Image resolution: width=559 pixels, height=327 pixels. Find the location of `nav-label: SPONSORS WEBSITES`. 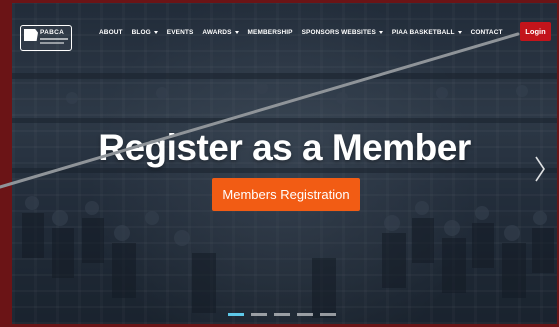

nav-label: SPONSORS WEBSITES is located at coordinates (338, 32).